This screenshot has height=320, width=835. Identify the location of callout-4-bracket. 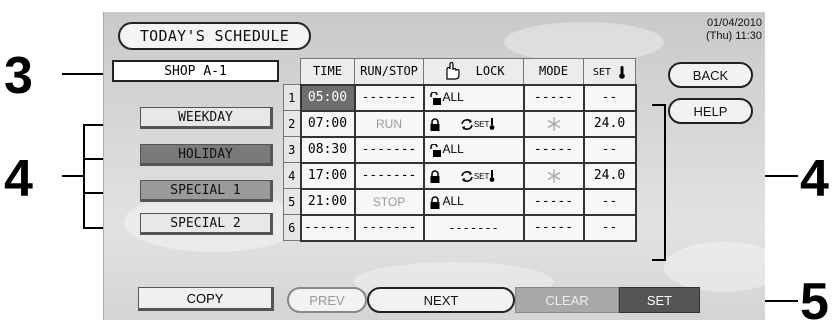
(84, 176).